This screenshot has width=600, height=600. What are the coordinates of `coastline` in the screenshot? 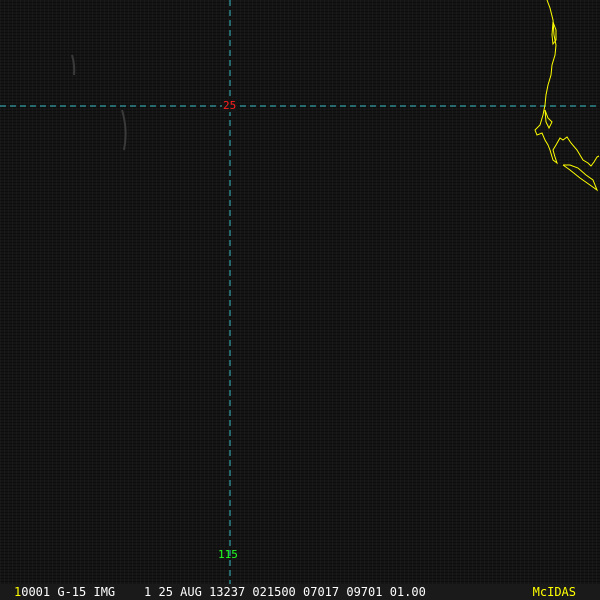 It's located at (567, 96).